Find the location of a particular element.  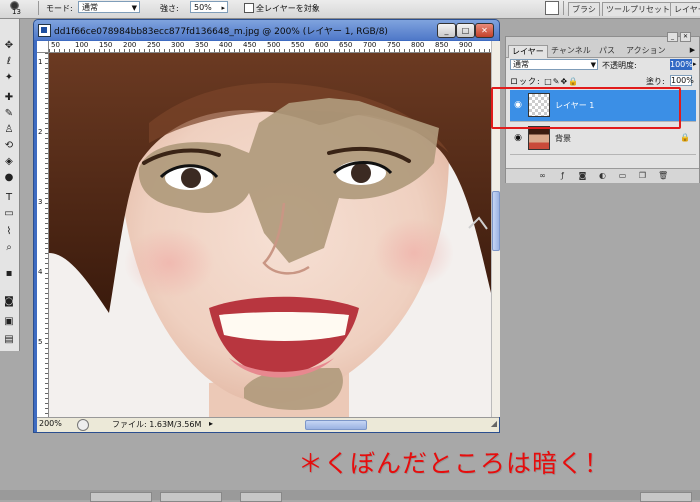

paint-bucket-icon: ◈ is located at coordinates (9, 162).